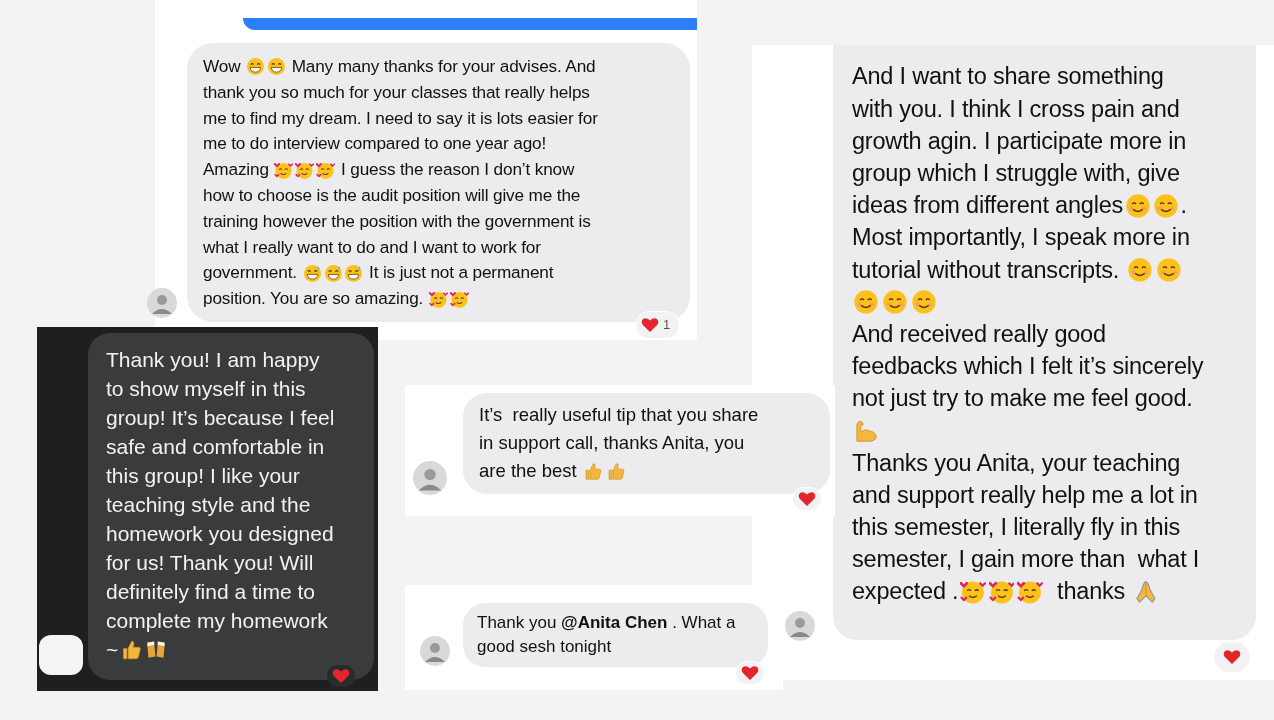  What do you see at coordinates (1091, 592) in the screenshot?
I see `message-text: thanks` at bounding box center [1091, 592].